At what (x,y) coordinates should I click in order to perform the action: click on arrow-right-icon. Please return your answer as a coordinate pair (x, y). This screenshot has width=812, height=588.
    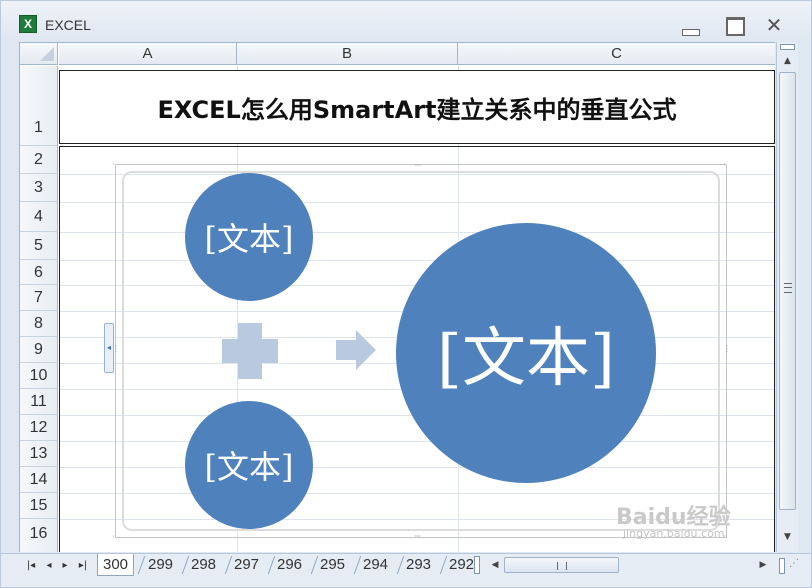
    Looking at the image, I should click on (356, 350).